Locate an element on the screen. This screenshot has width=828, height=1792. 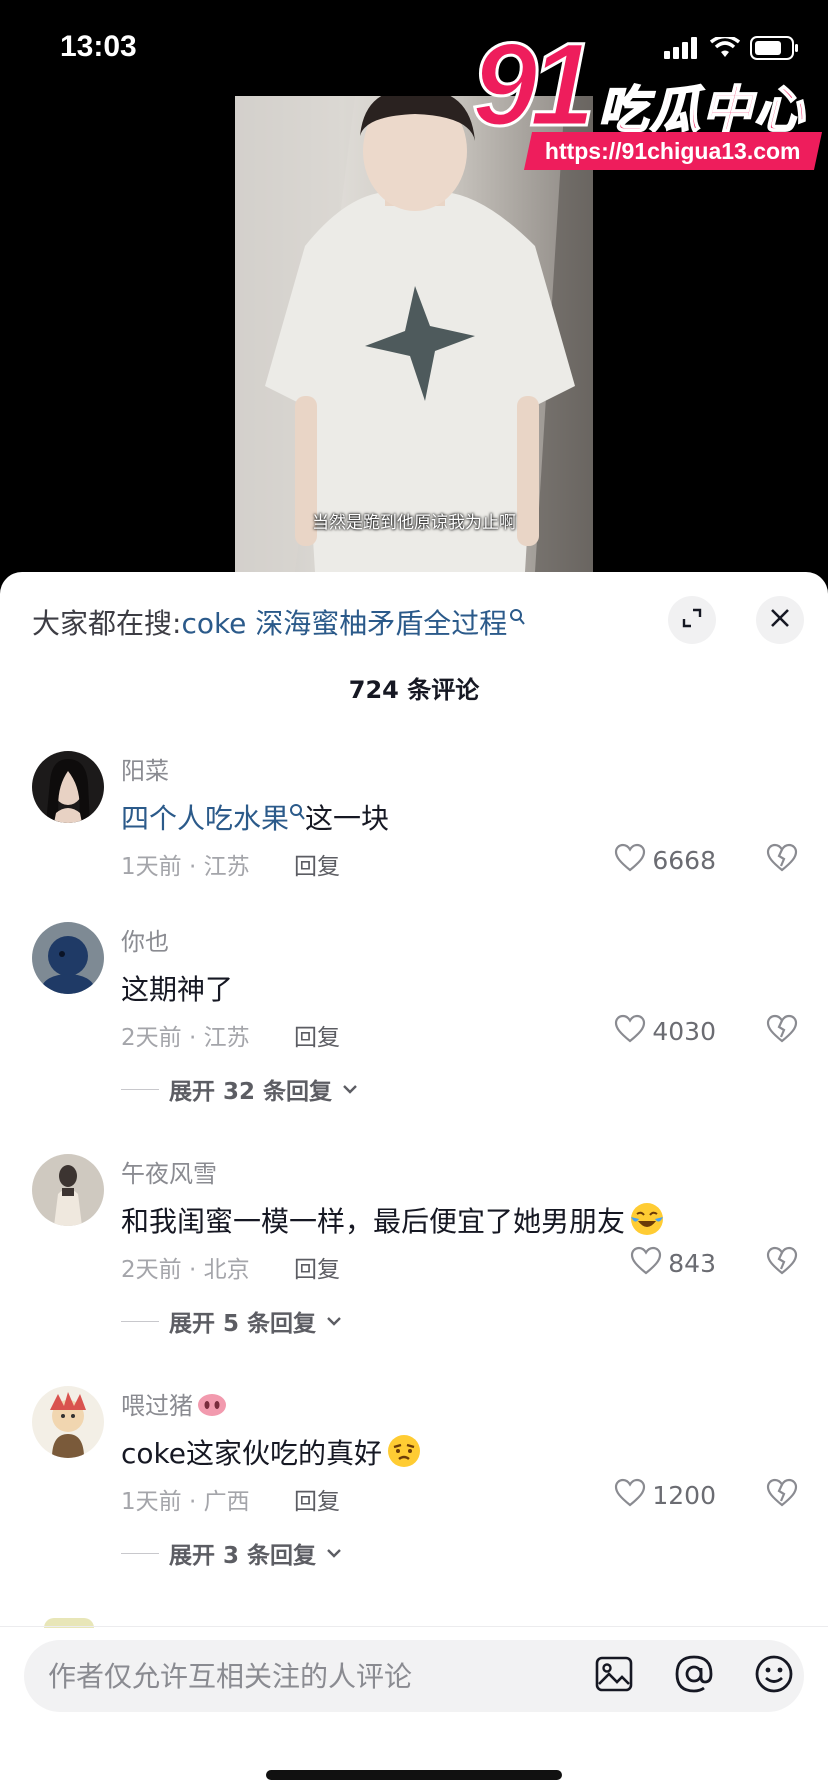
expand-button is located at coordinates (692, 620).